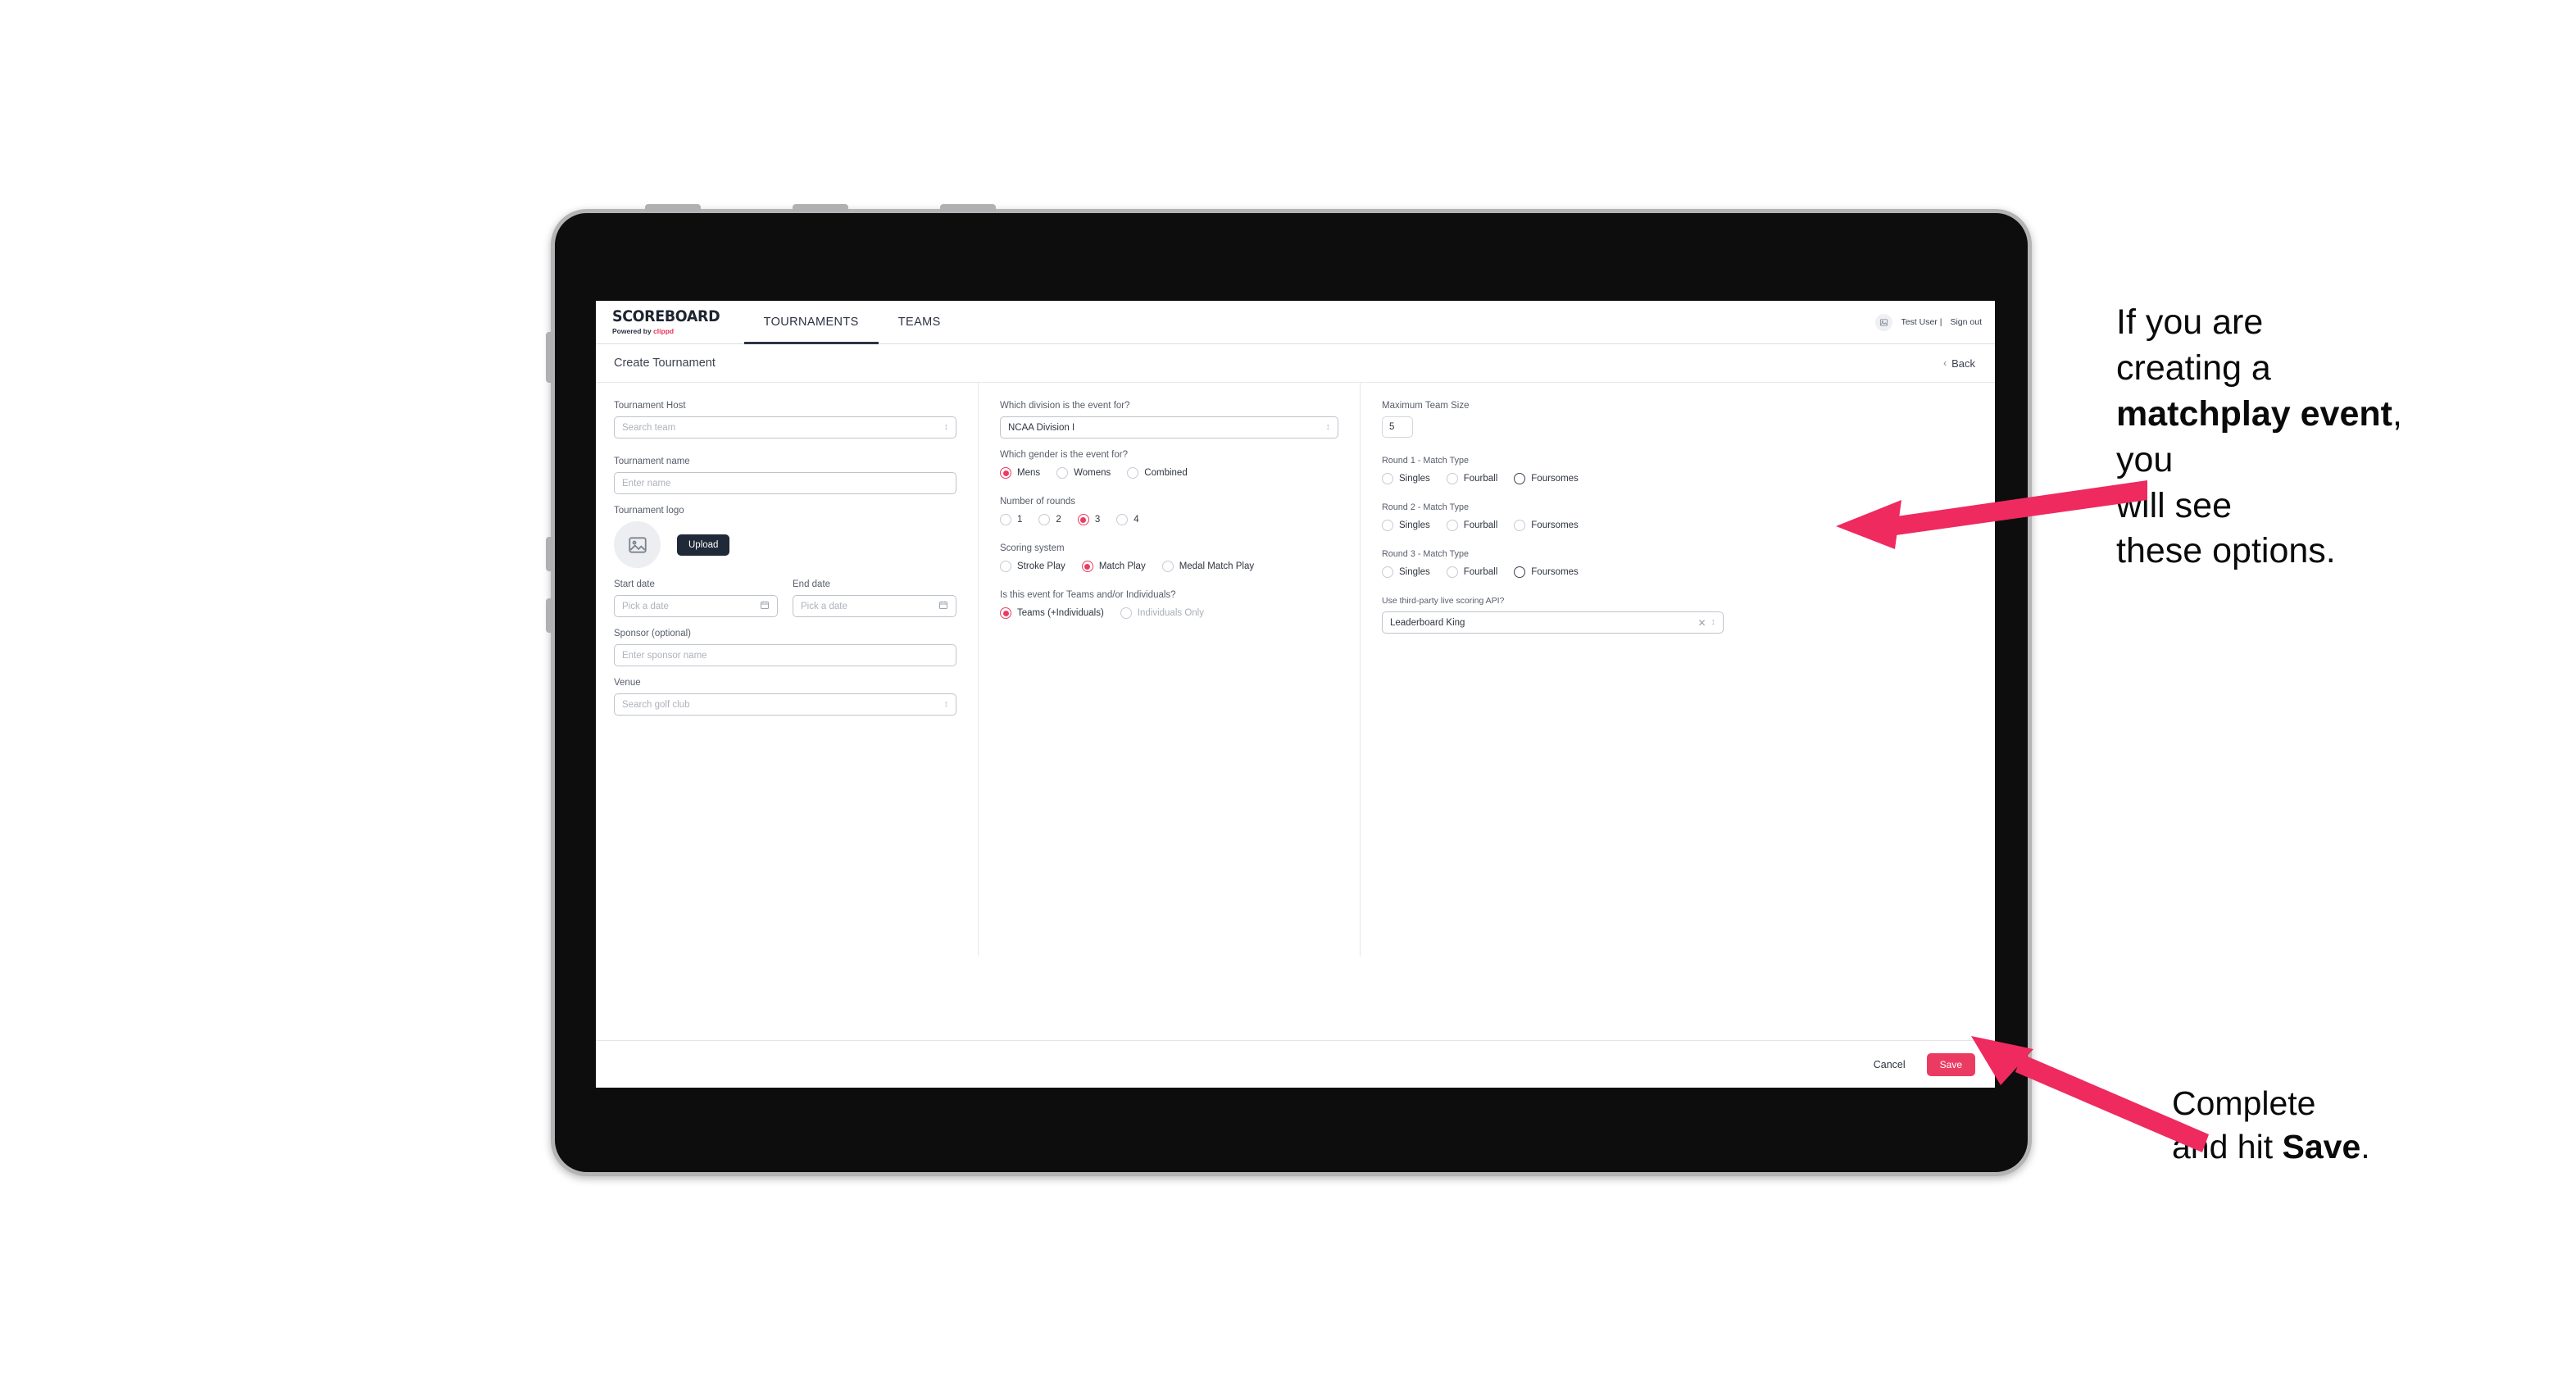 The image size is (2576, 1386). What do you see at coordinates (1884, 322) in the screenshot?
I see `avatar` at bounding box center [1884, 322].